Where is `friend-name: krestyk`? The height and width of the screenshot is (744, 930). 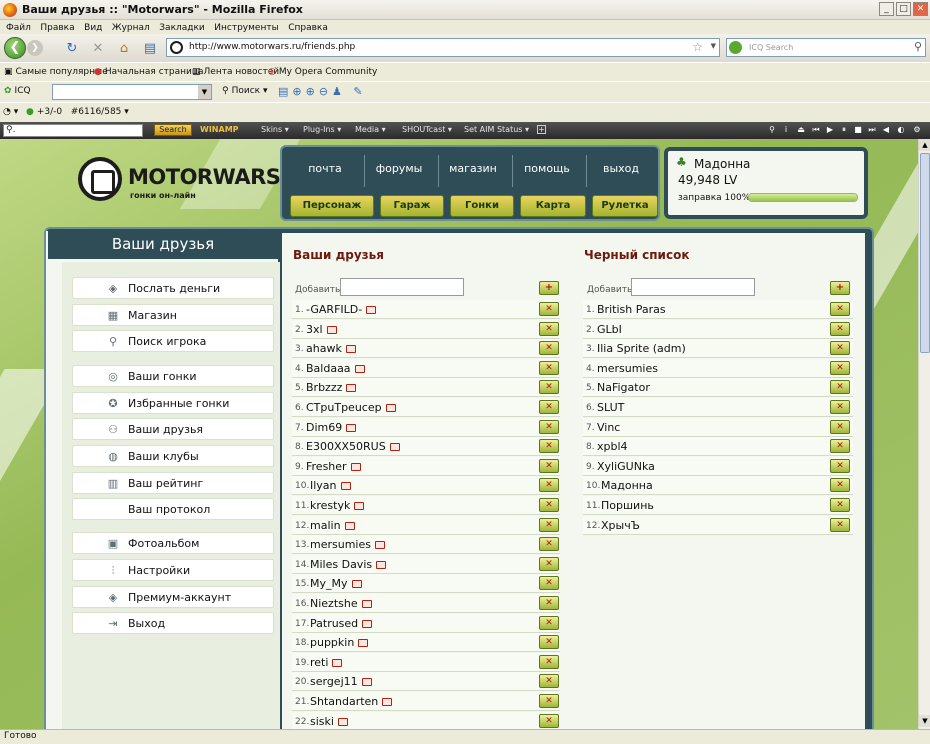 friend-name: krestyk is located at coordinates (337, 505).